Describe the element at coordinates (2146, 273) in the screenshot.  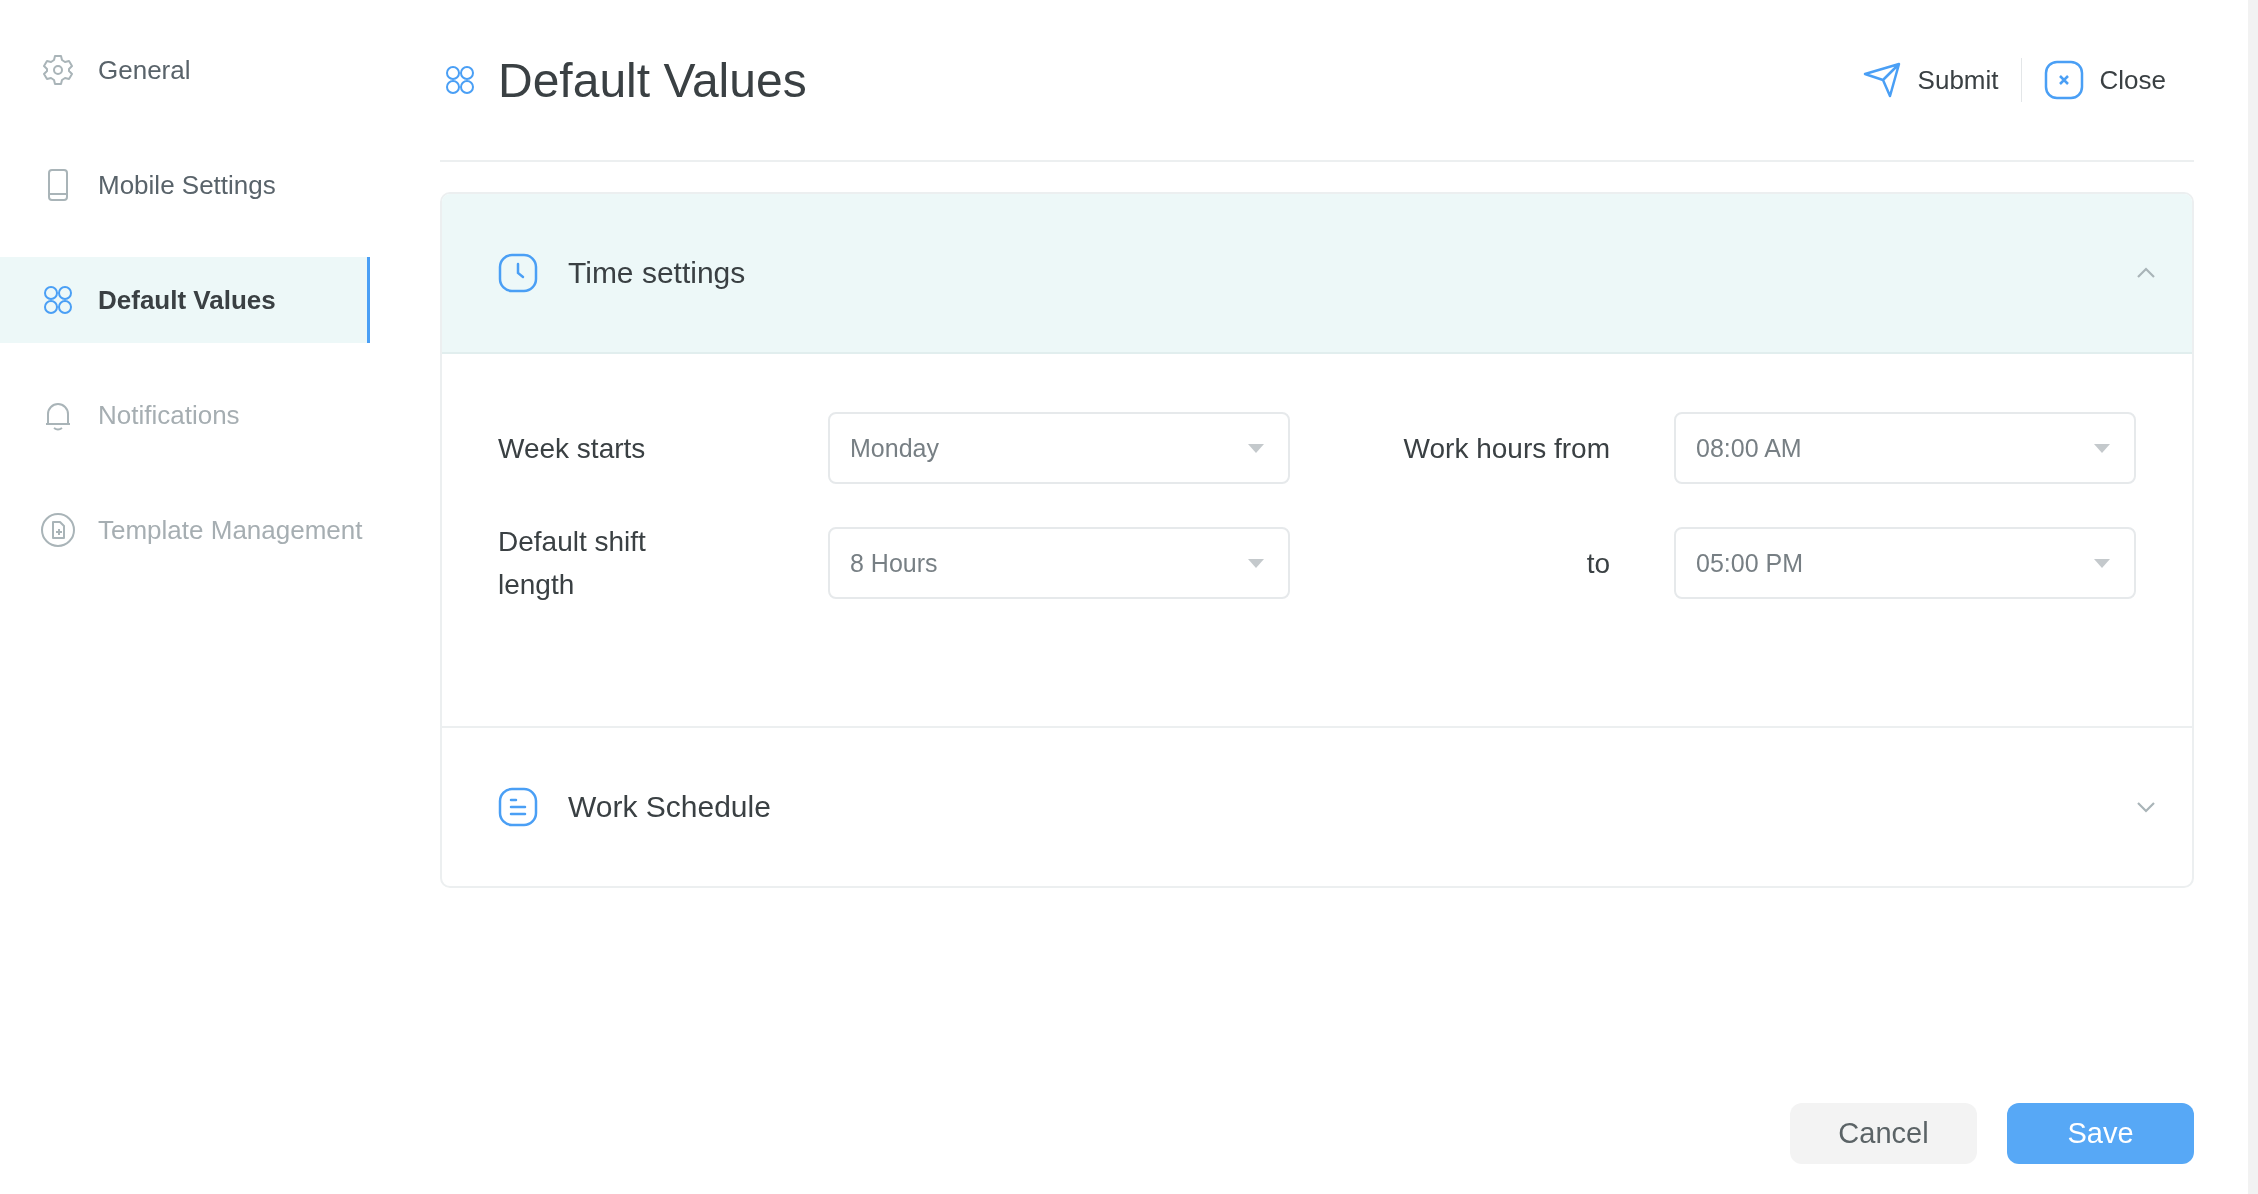
I see `chevron-up-icon` at that location.